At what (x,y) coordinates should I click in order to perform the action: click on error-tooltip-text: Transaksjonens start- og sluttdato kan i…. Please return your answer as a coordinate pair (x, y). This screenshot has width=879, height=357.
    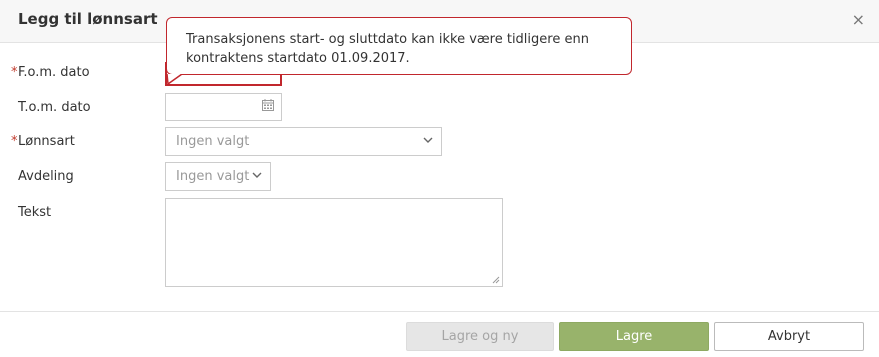
    Looking at the image, I should click on (387, 49).